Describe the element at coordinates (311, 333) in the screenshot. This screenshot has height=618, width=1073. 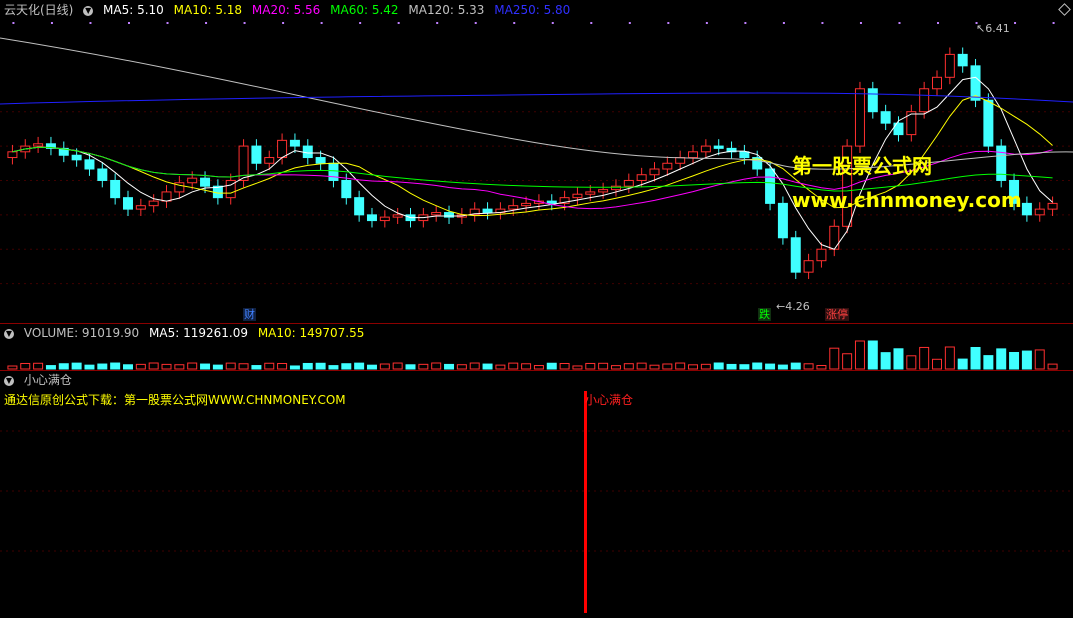
I see `volume-ma10: MA10: 149707.55` at that location.